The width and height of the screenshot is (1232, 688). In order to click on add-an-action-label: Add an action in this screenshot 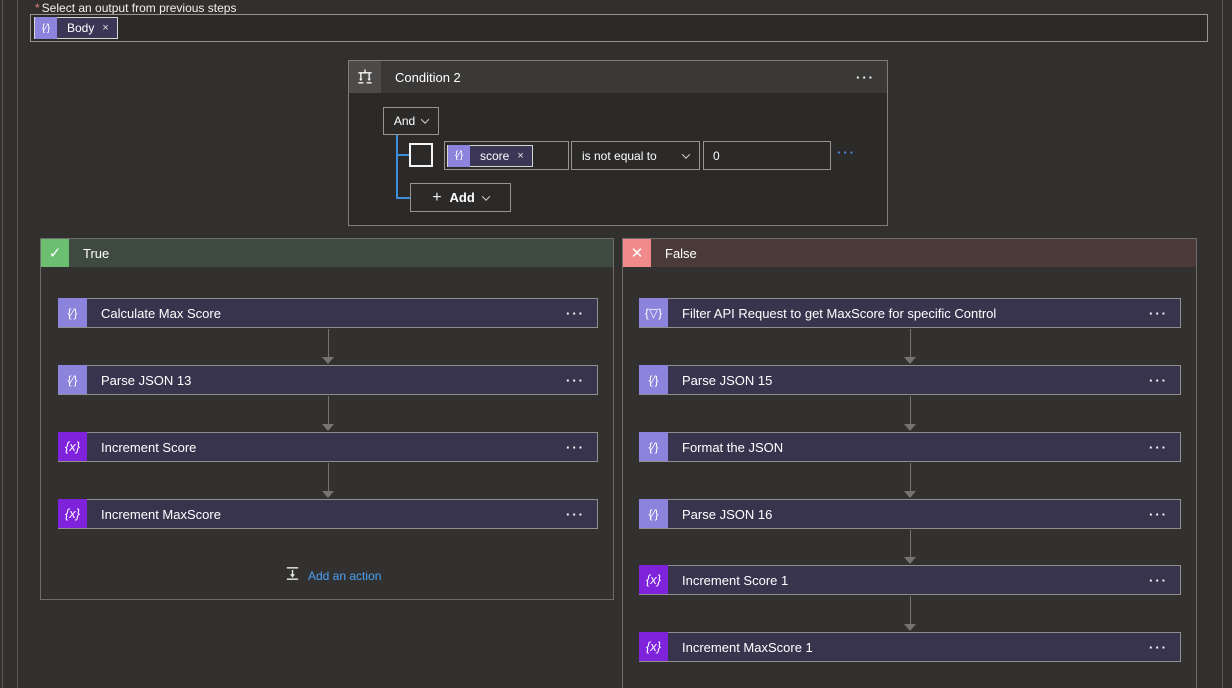, I will do `click(345, 576)`.